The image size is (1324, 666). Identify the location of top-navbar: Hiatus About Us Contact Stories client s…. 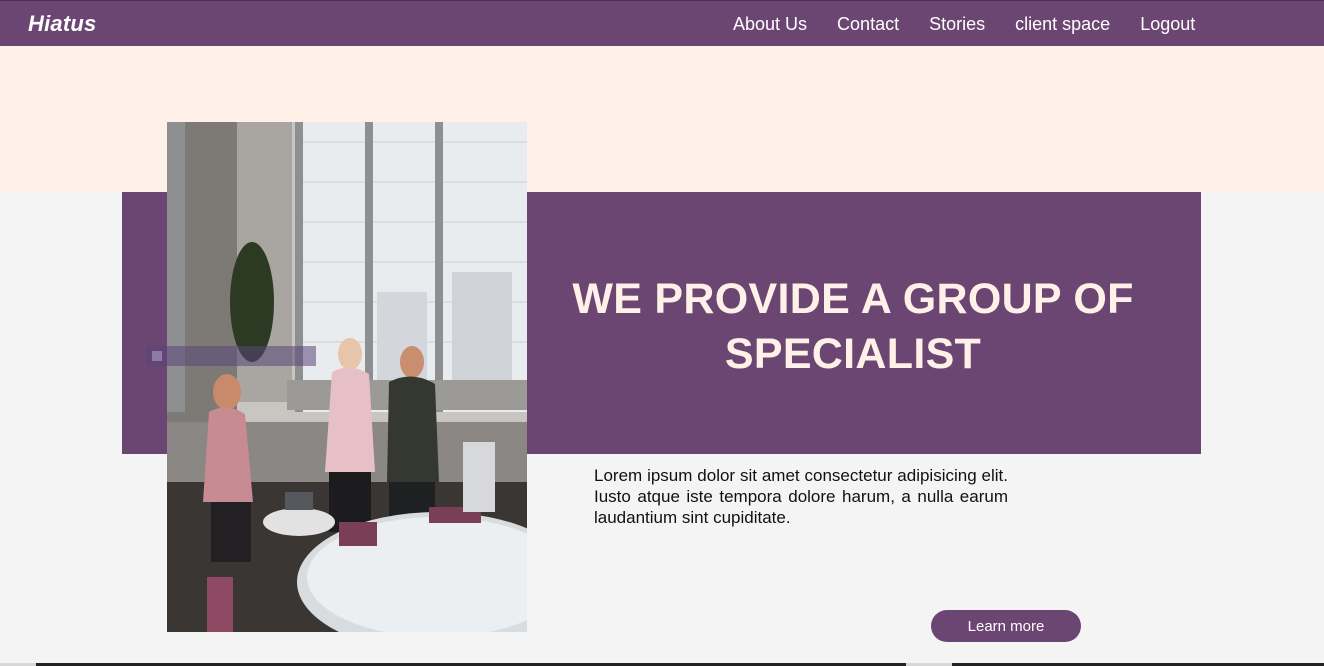
(662, 23).